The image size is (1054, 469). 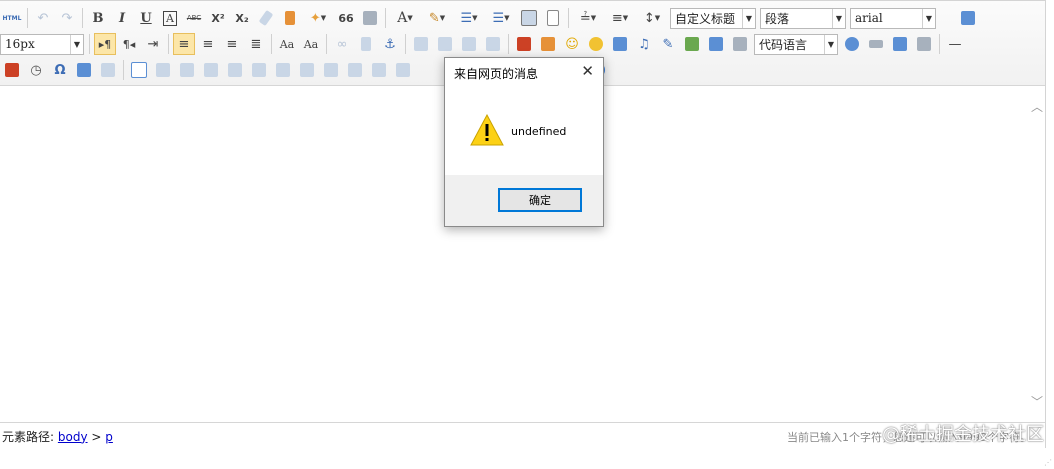 I want to click on unlink-button, so click(x=366, y=44).